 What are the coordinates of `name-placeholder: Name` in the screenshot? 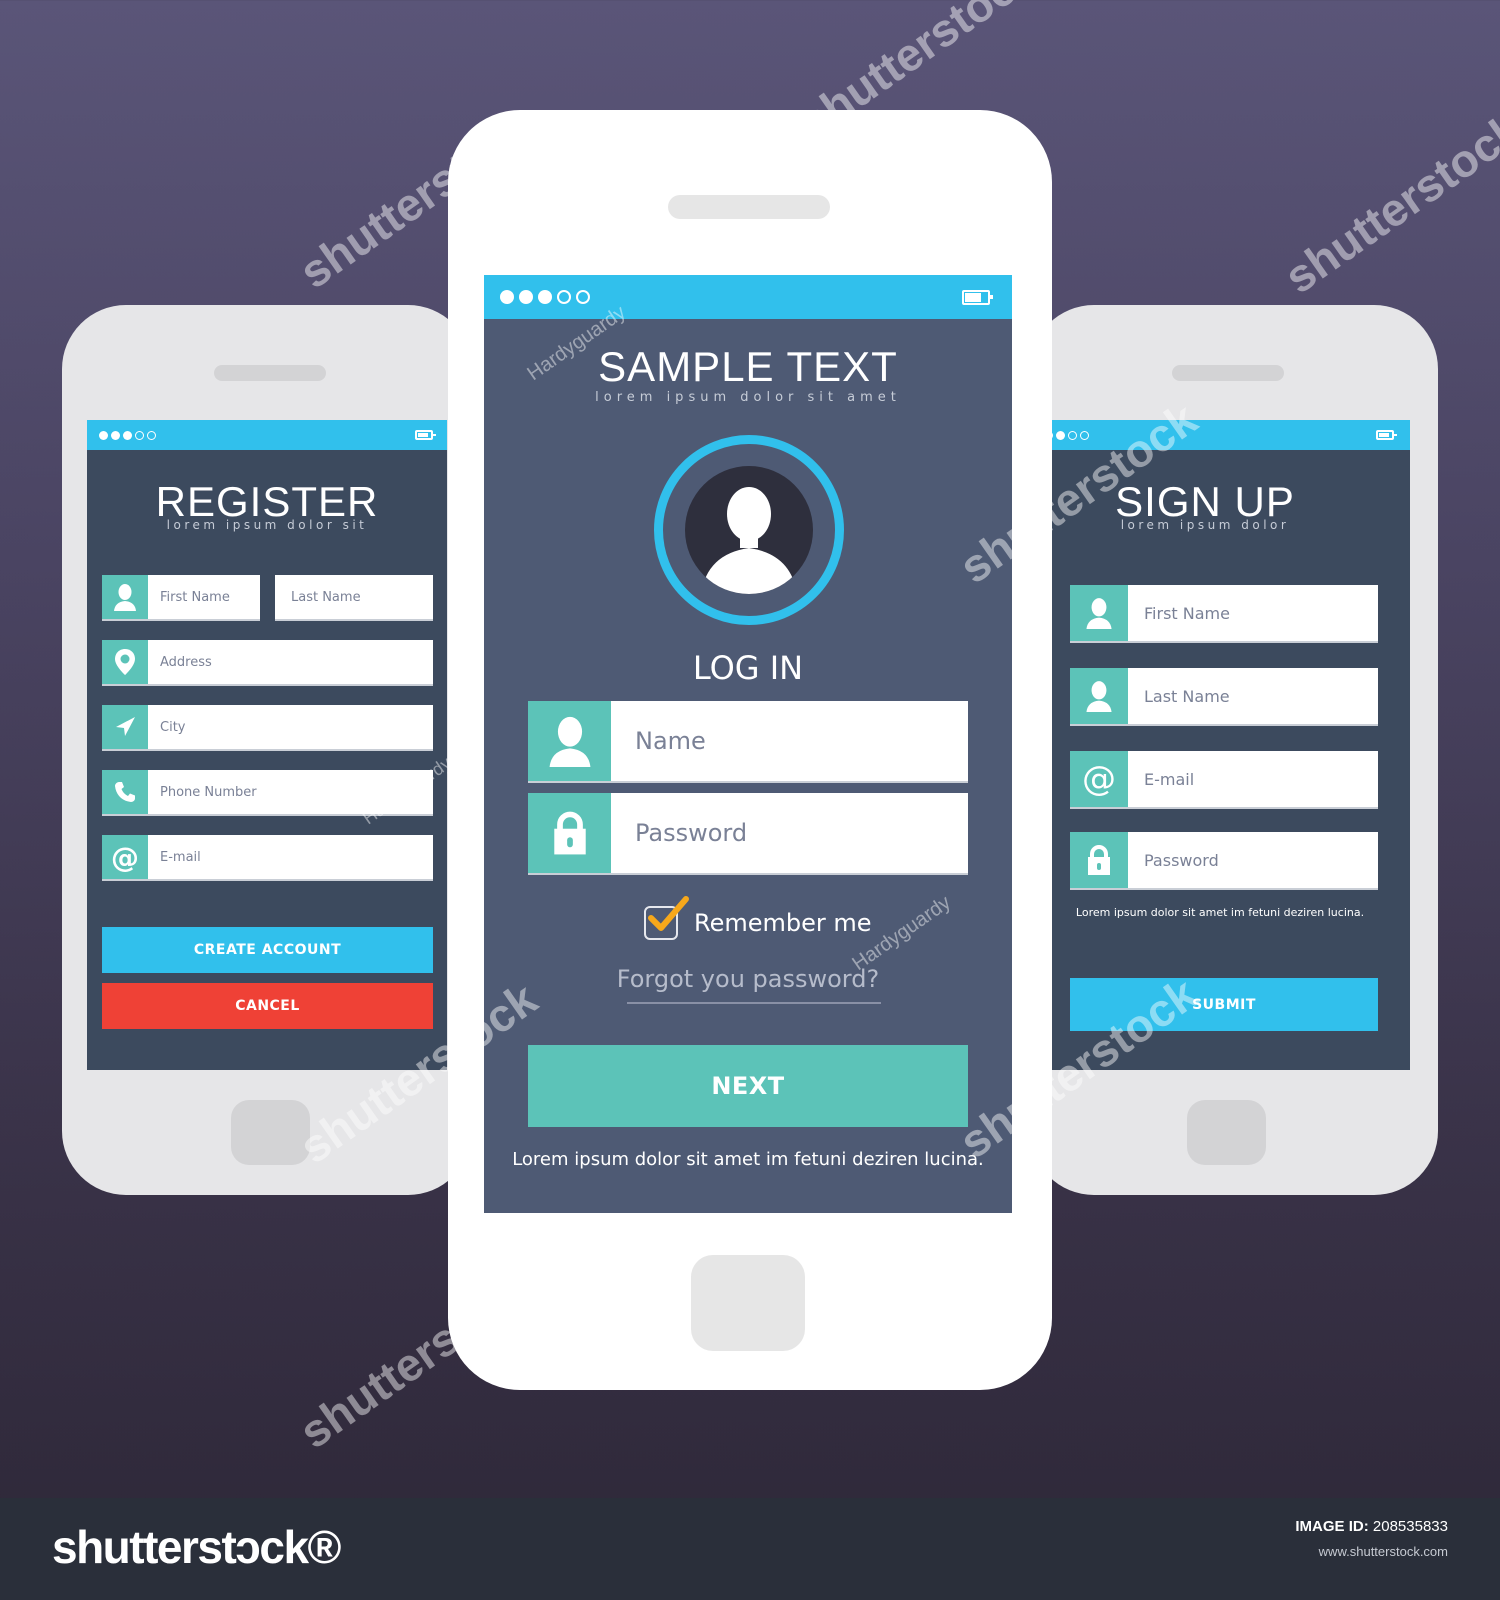 It's located at (670, 741).